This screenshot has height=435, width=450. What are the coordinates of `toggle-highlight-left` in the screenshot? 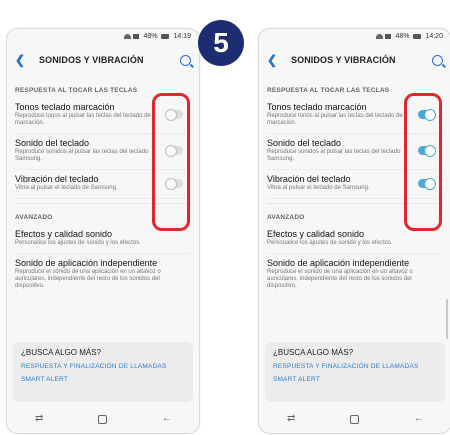 It's located at (171, 162).